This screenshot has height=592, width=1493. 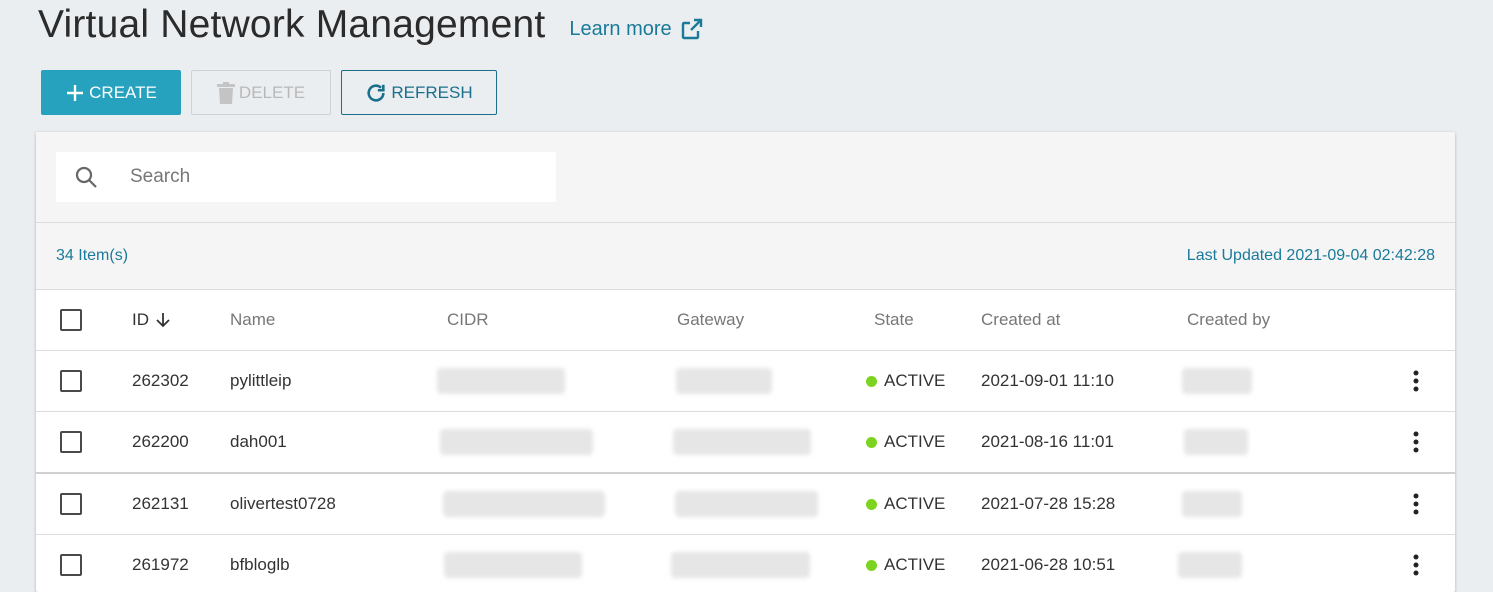 I want to click on search-box, so click(x=306, y=177).